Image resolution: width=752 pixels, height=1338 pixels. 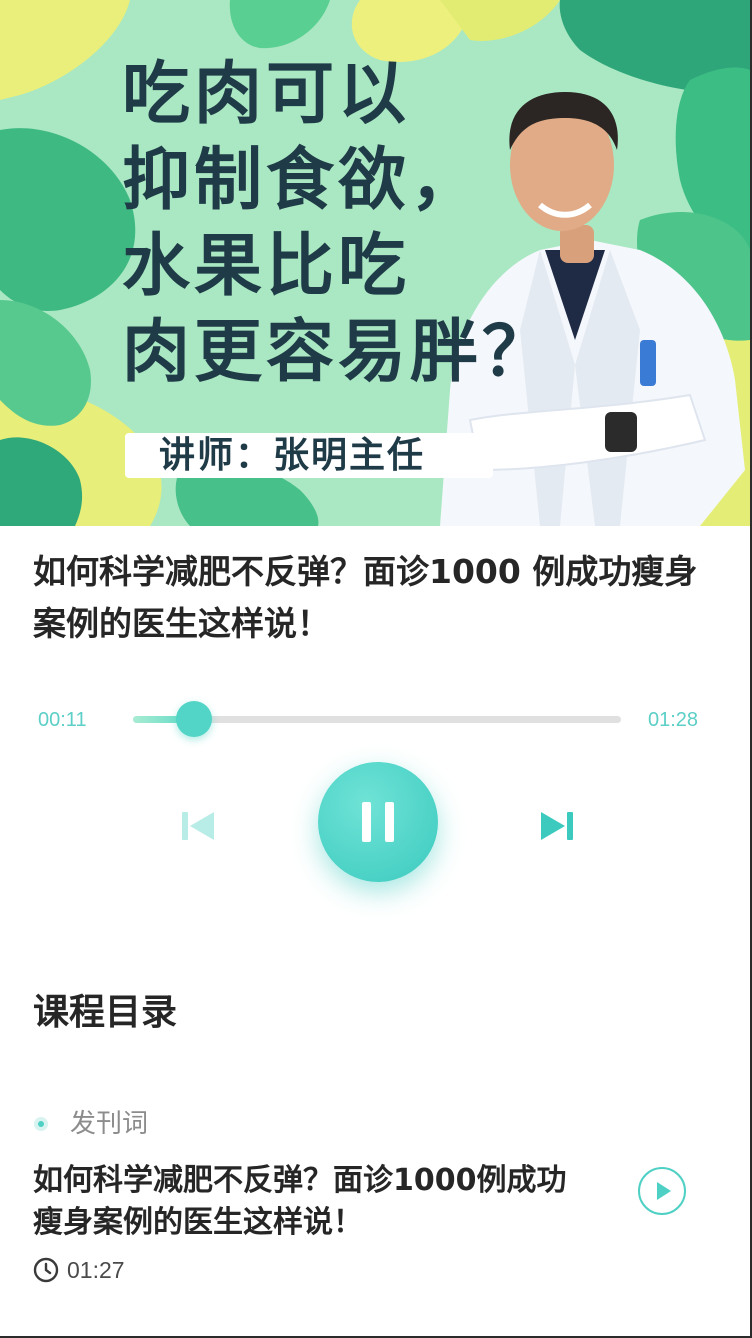 I want to click on banner-headline-line: 抑制食欲，, so click(x=302, y=180).